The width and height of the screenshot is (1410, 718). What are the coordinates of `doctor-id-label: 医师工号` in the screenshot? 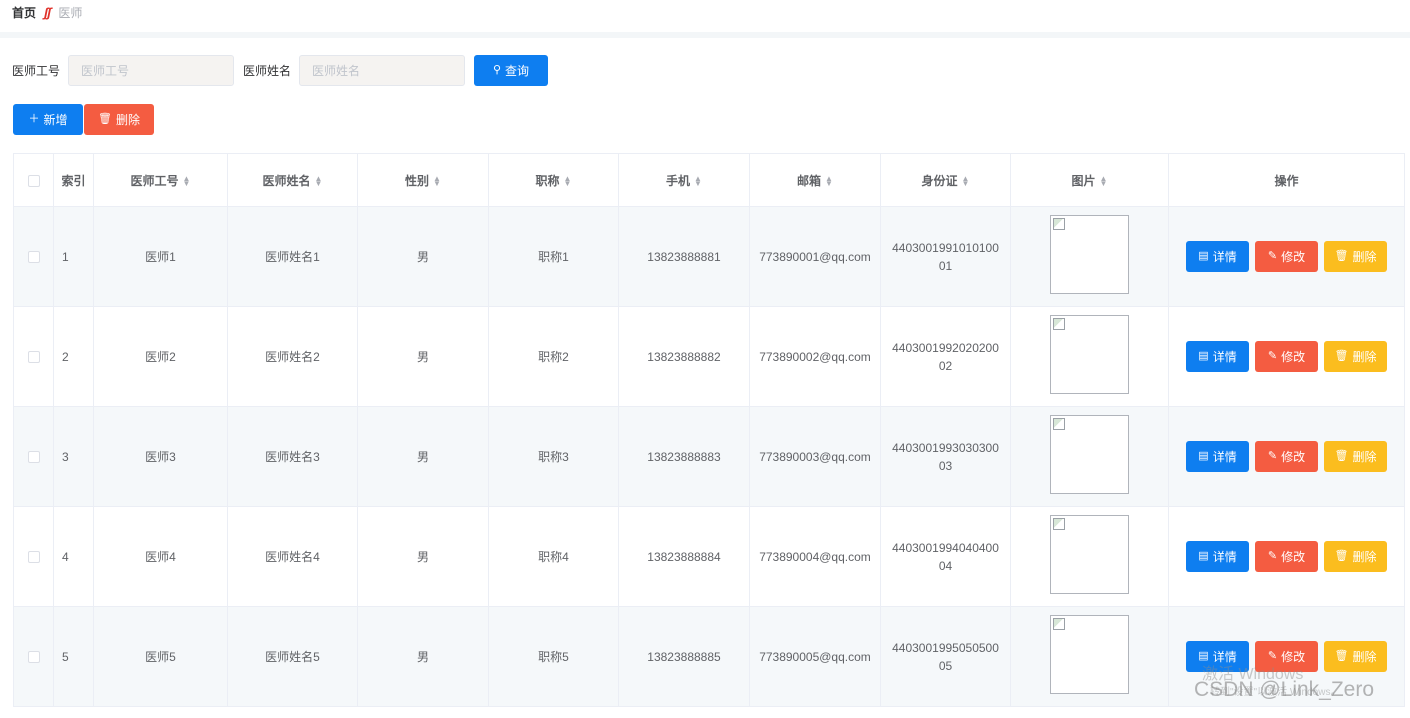 It's located at (36, 71).